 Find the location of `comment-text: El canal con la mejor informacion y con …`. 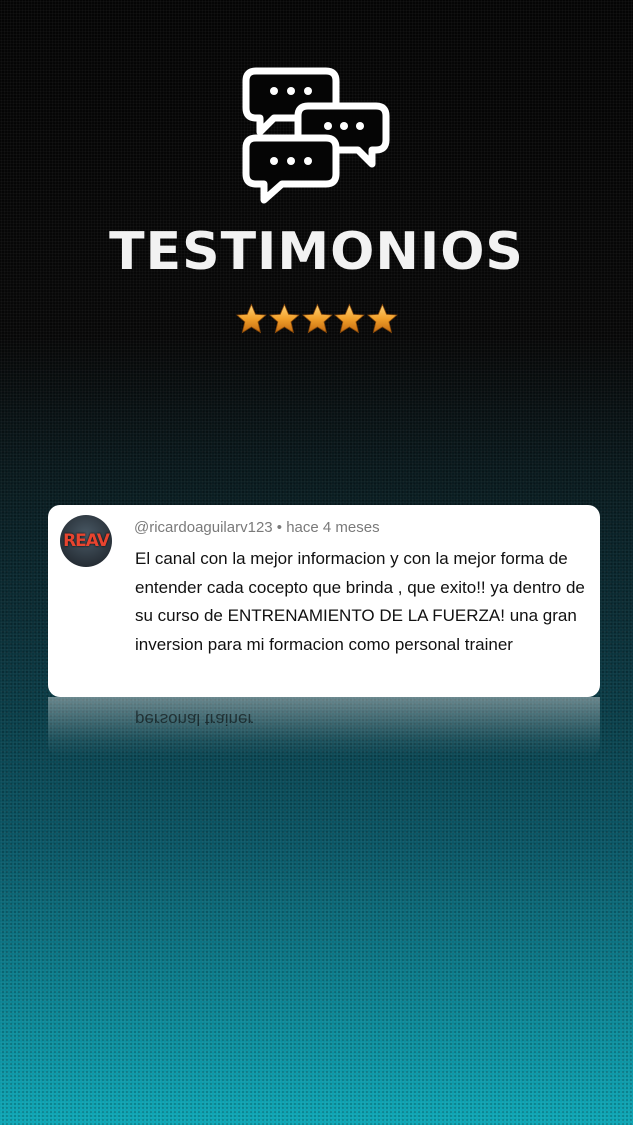

comment-text: El canal con la mejor informacion y con … is located at coordinates (360, 601).